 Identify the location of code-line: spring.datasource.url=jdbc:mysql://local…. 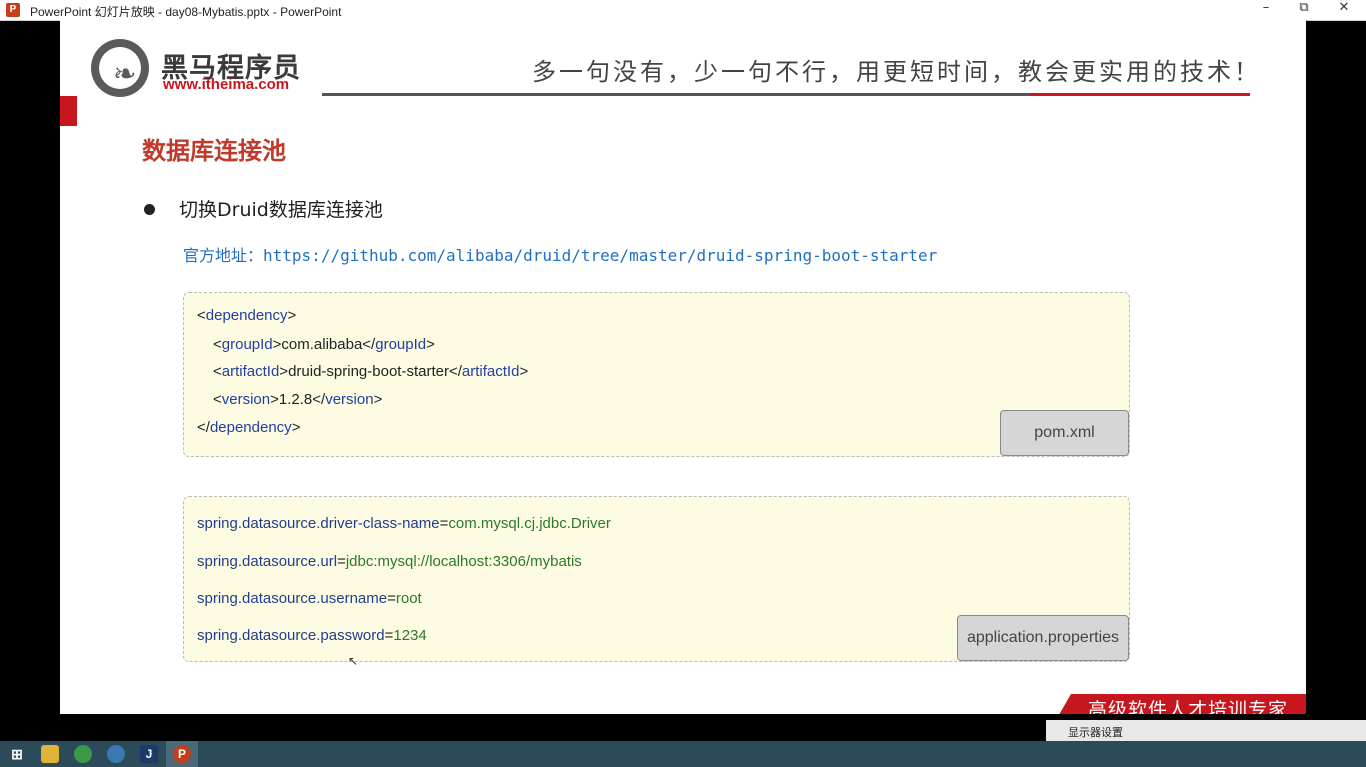
(389, 561).